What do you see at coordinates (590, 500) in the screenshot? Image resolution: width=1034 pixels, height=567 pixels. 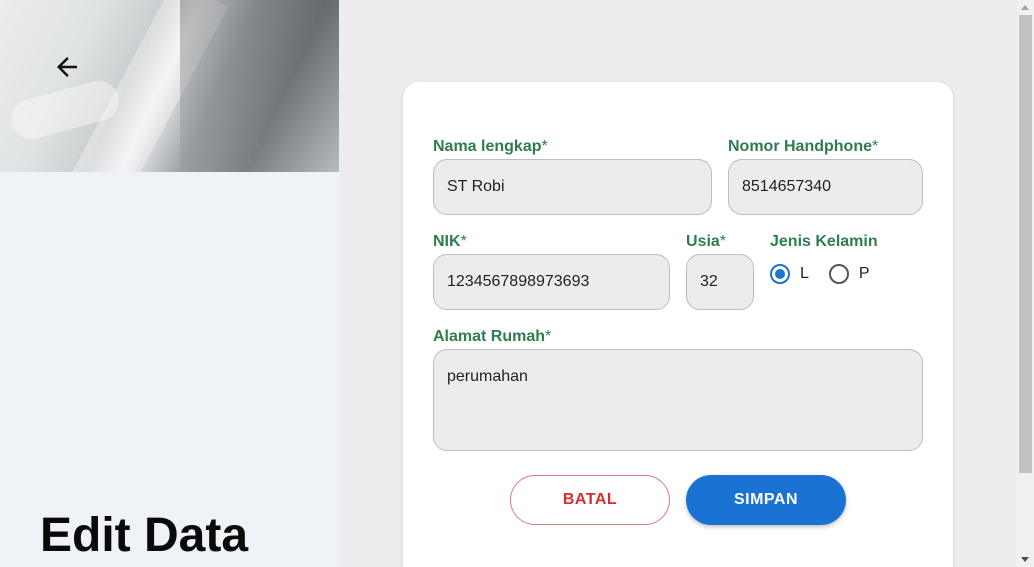 I see `cancel-button: BATAL` at bounding box center [590, 500].